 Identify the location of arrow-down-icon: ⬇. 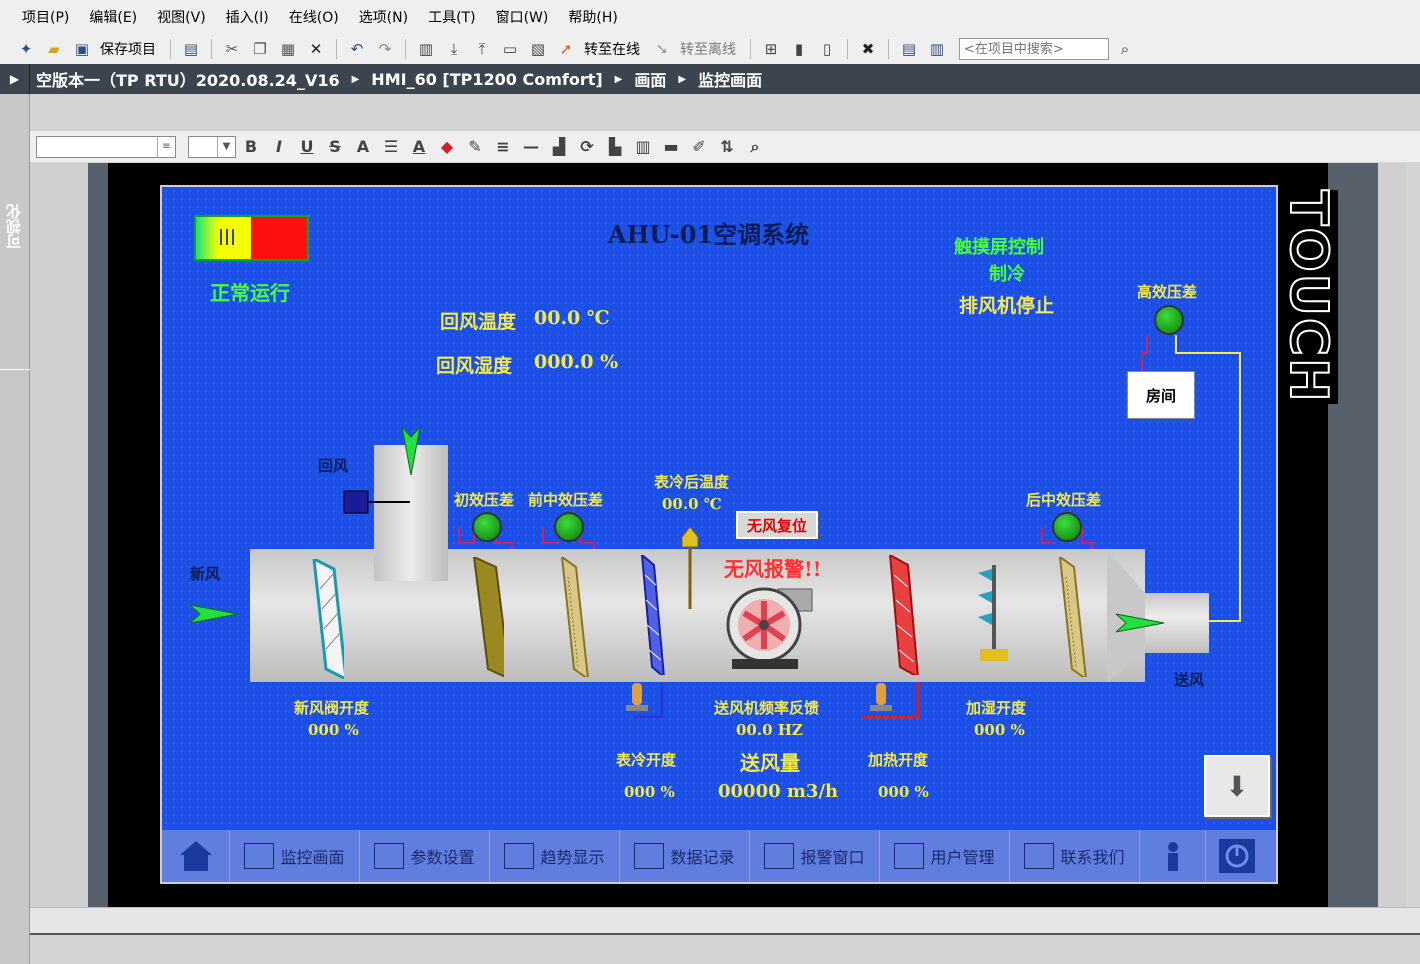
(1237, 786).